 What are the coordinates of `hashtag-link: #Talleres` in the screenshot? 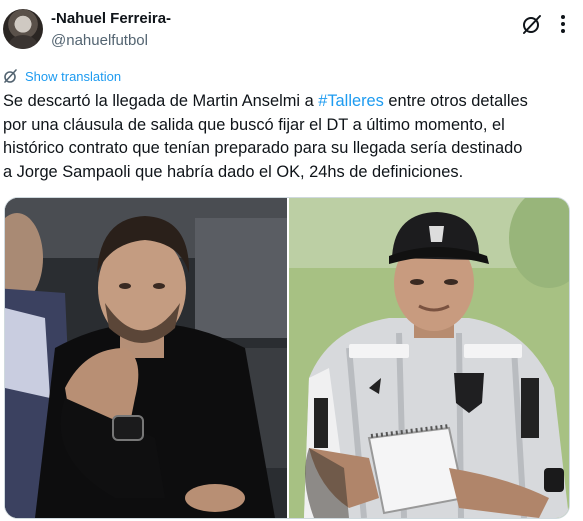 It's located at (351, 101).